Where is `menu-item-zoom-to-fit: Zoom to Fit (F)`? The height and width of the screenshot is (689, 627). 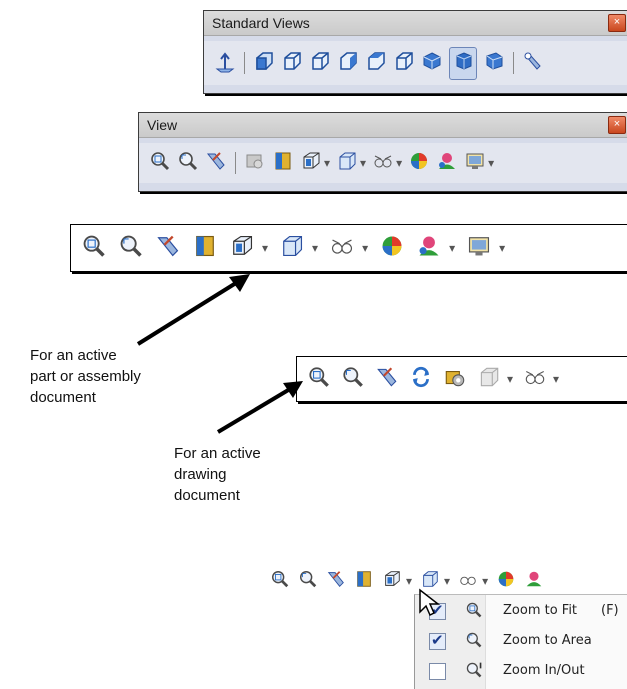 menu-item-zoom-to-fit: Zoom to Fit (F) is located at coordinates (521, 611).